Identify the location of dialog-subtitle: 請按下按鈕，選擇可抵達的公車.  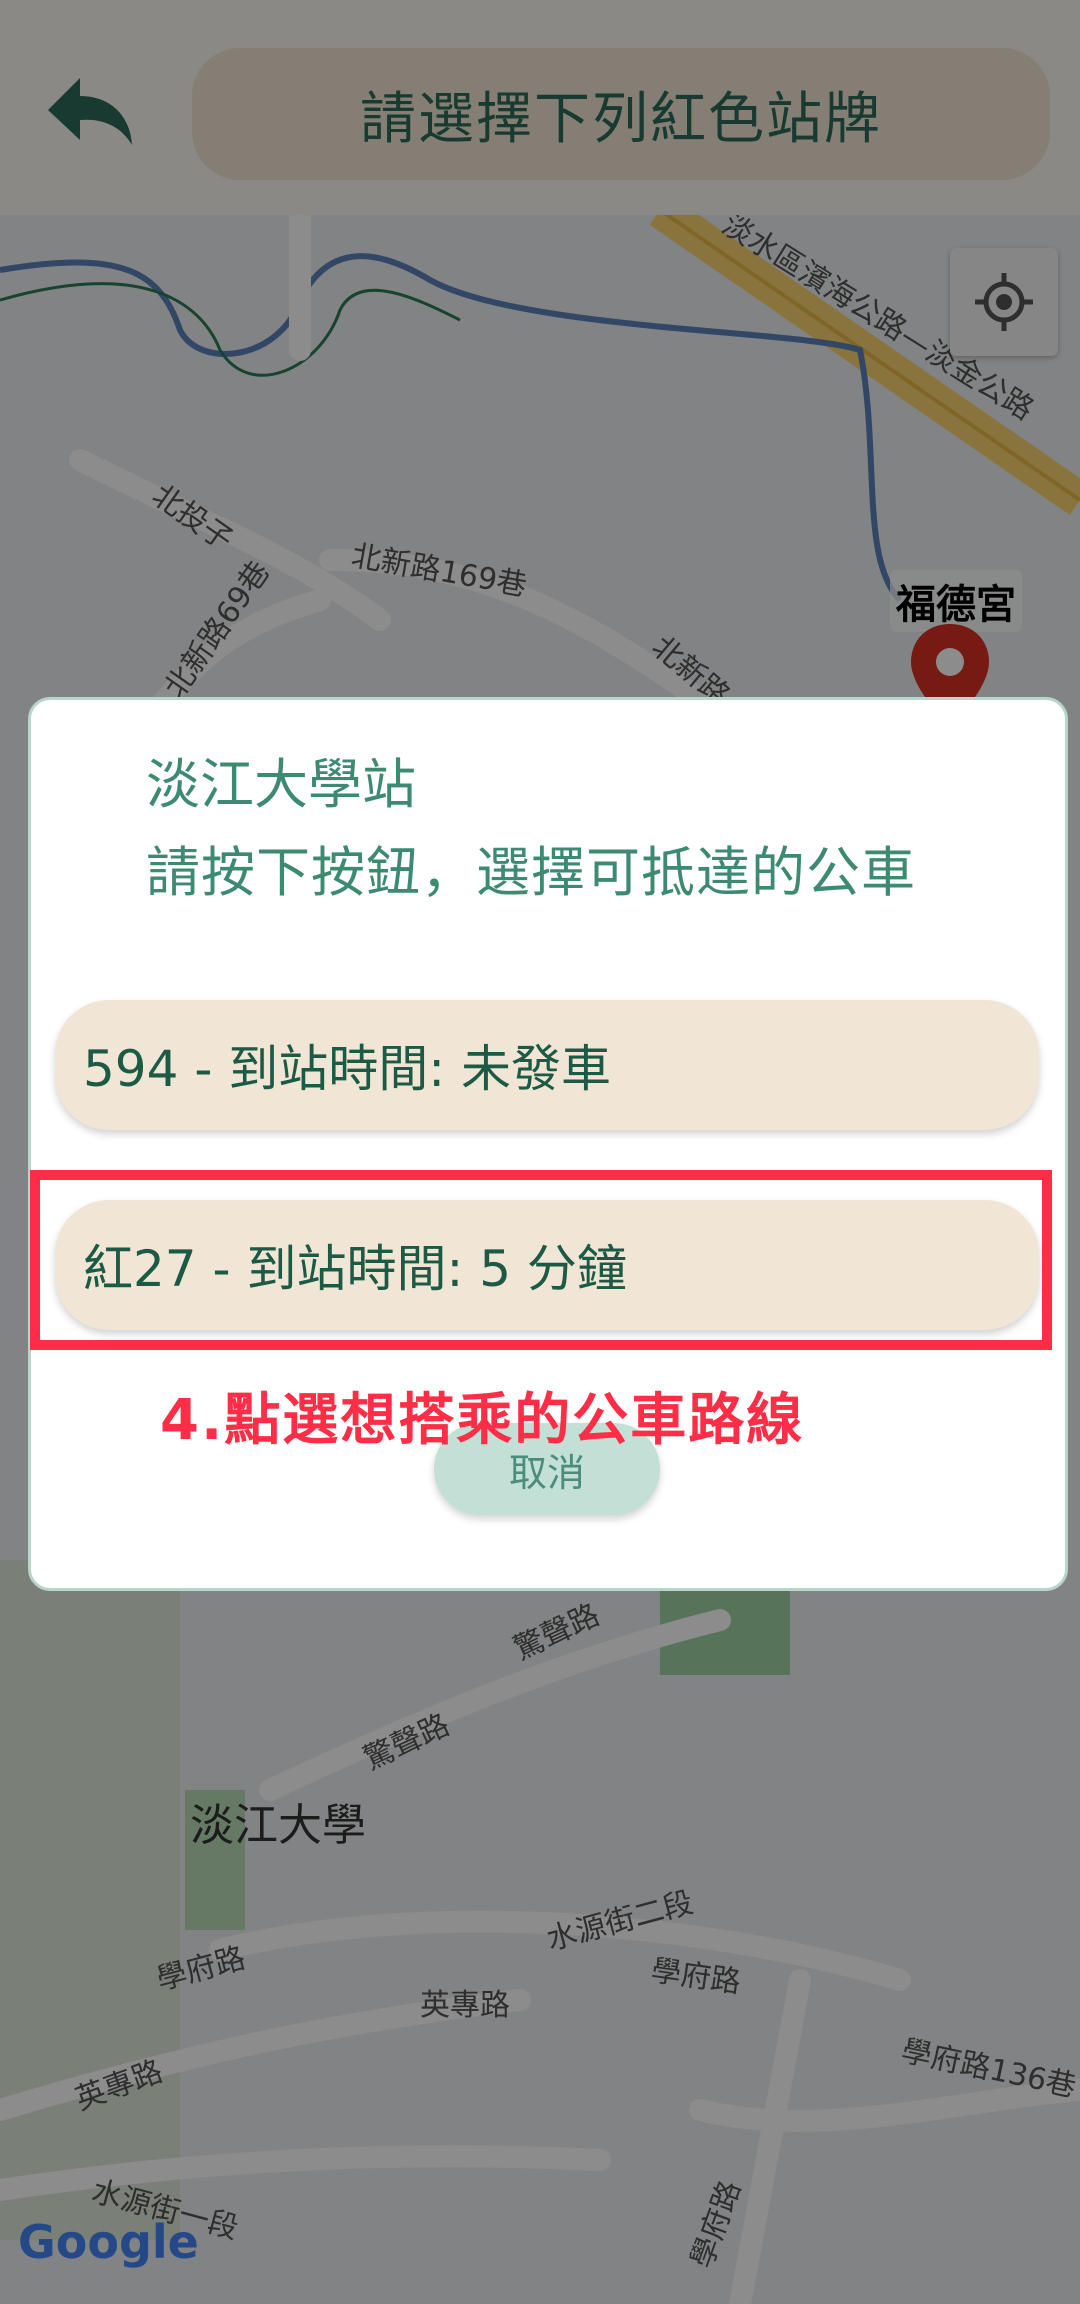
(531, 872).